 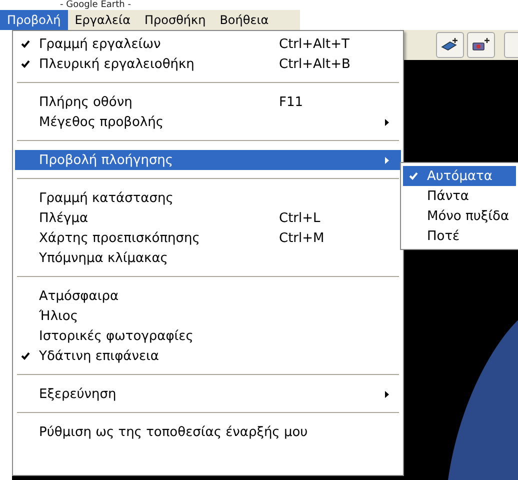 What do you see at coordinates (208, 356) in the screenshot?
I see `menu-item: Υδάτινη επιφάνεια` at bounding box center [208, 356].